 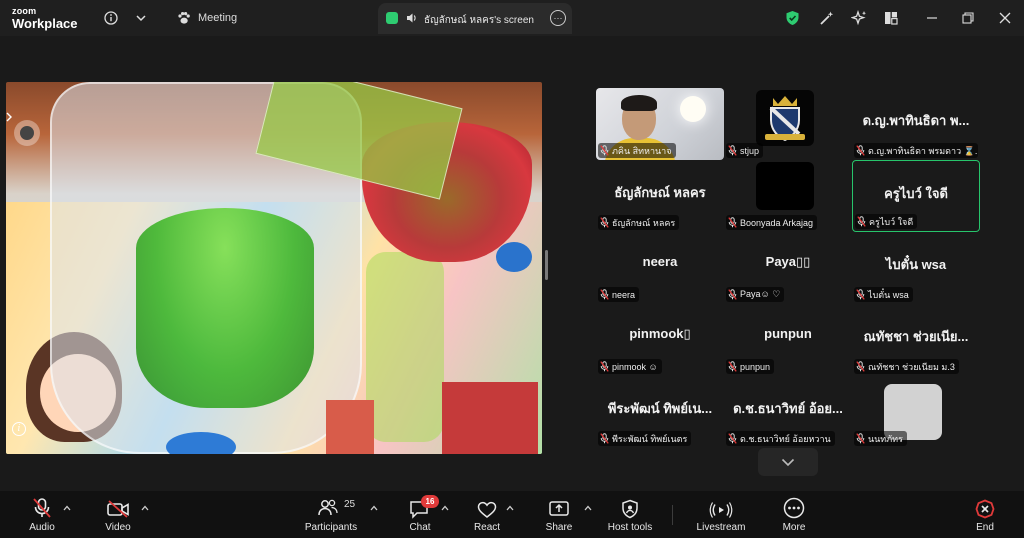 What do you see at coordinates (916, 268) in the screenshot?
I see `participant-tile: ไบตั๋น wsa ไบตั๋น wsa` at bounding box center [916, 268].